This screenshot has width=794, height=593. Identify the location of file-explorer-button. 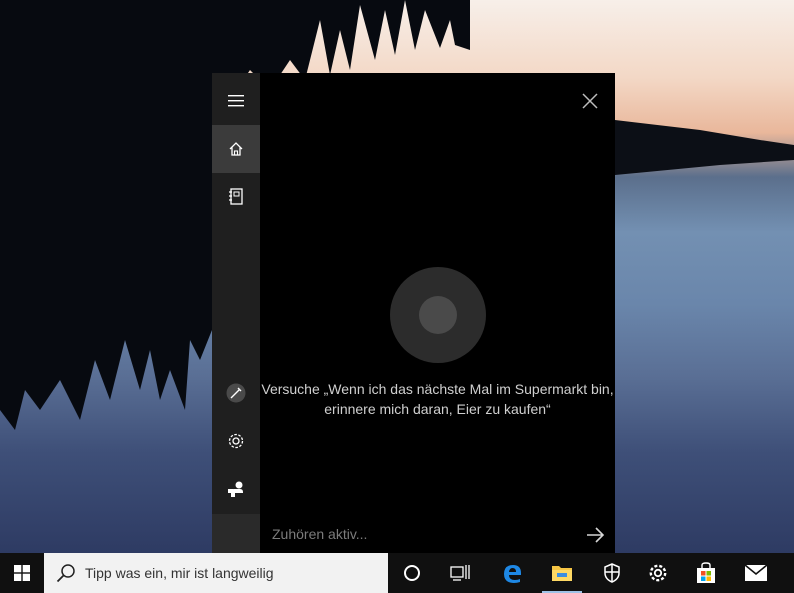
(562, 573).